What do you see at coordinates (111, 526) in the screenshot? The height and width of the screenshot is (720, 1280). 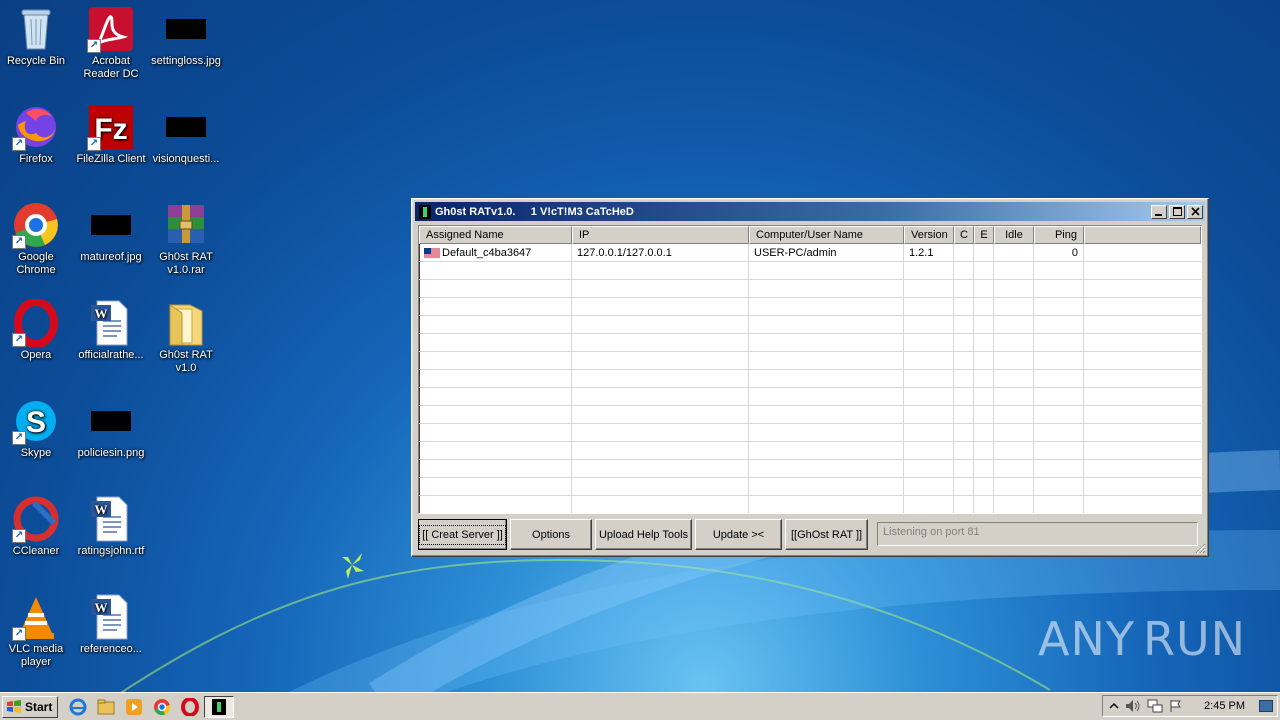 I see `desktop-icon: Wratingsjohn.rtf` at bounding box center [111, 526].